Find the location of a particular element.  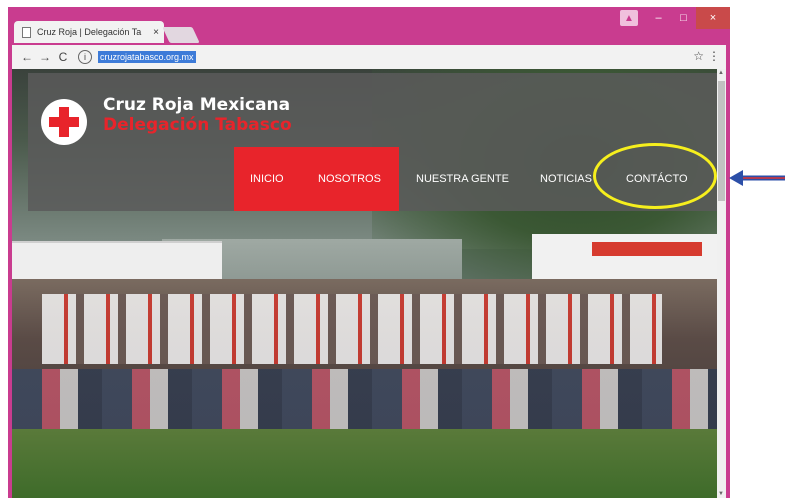

new-tab-button is located at coordinates (181, 35).